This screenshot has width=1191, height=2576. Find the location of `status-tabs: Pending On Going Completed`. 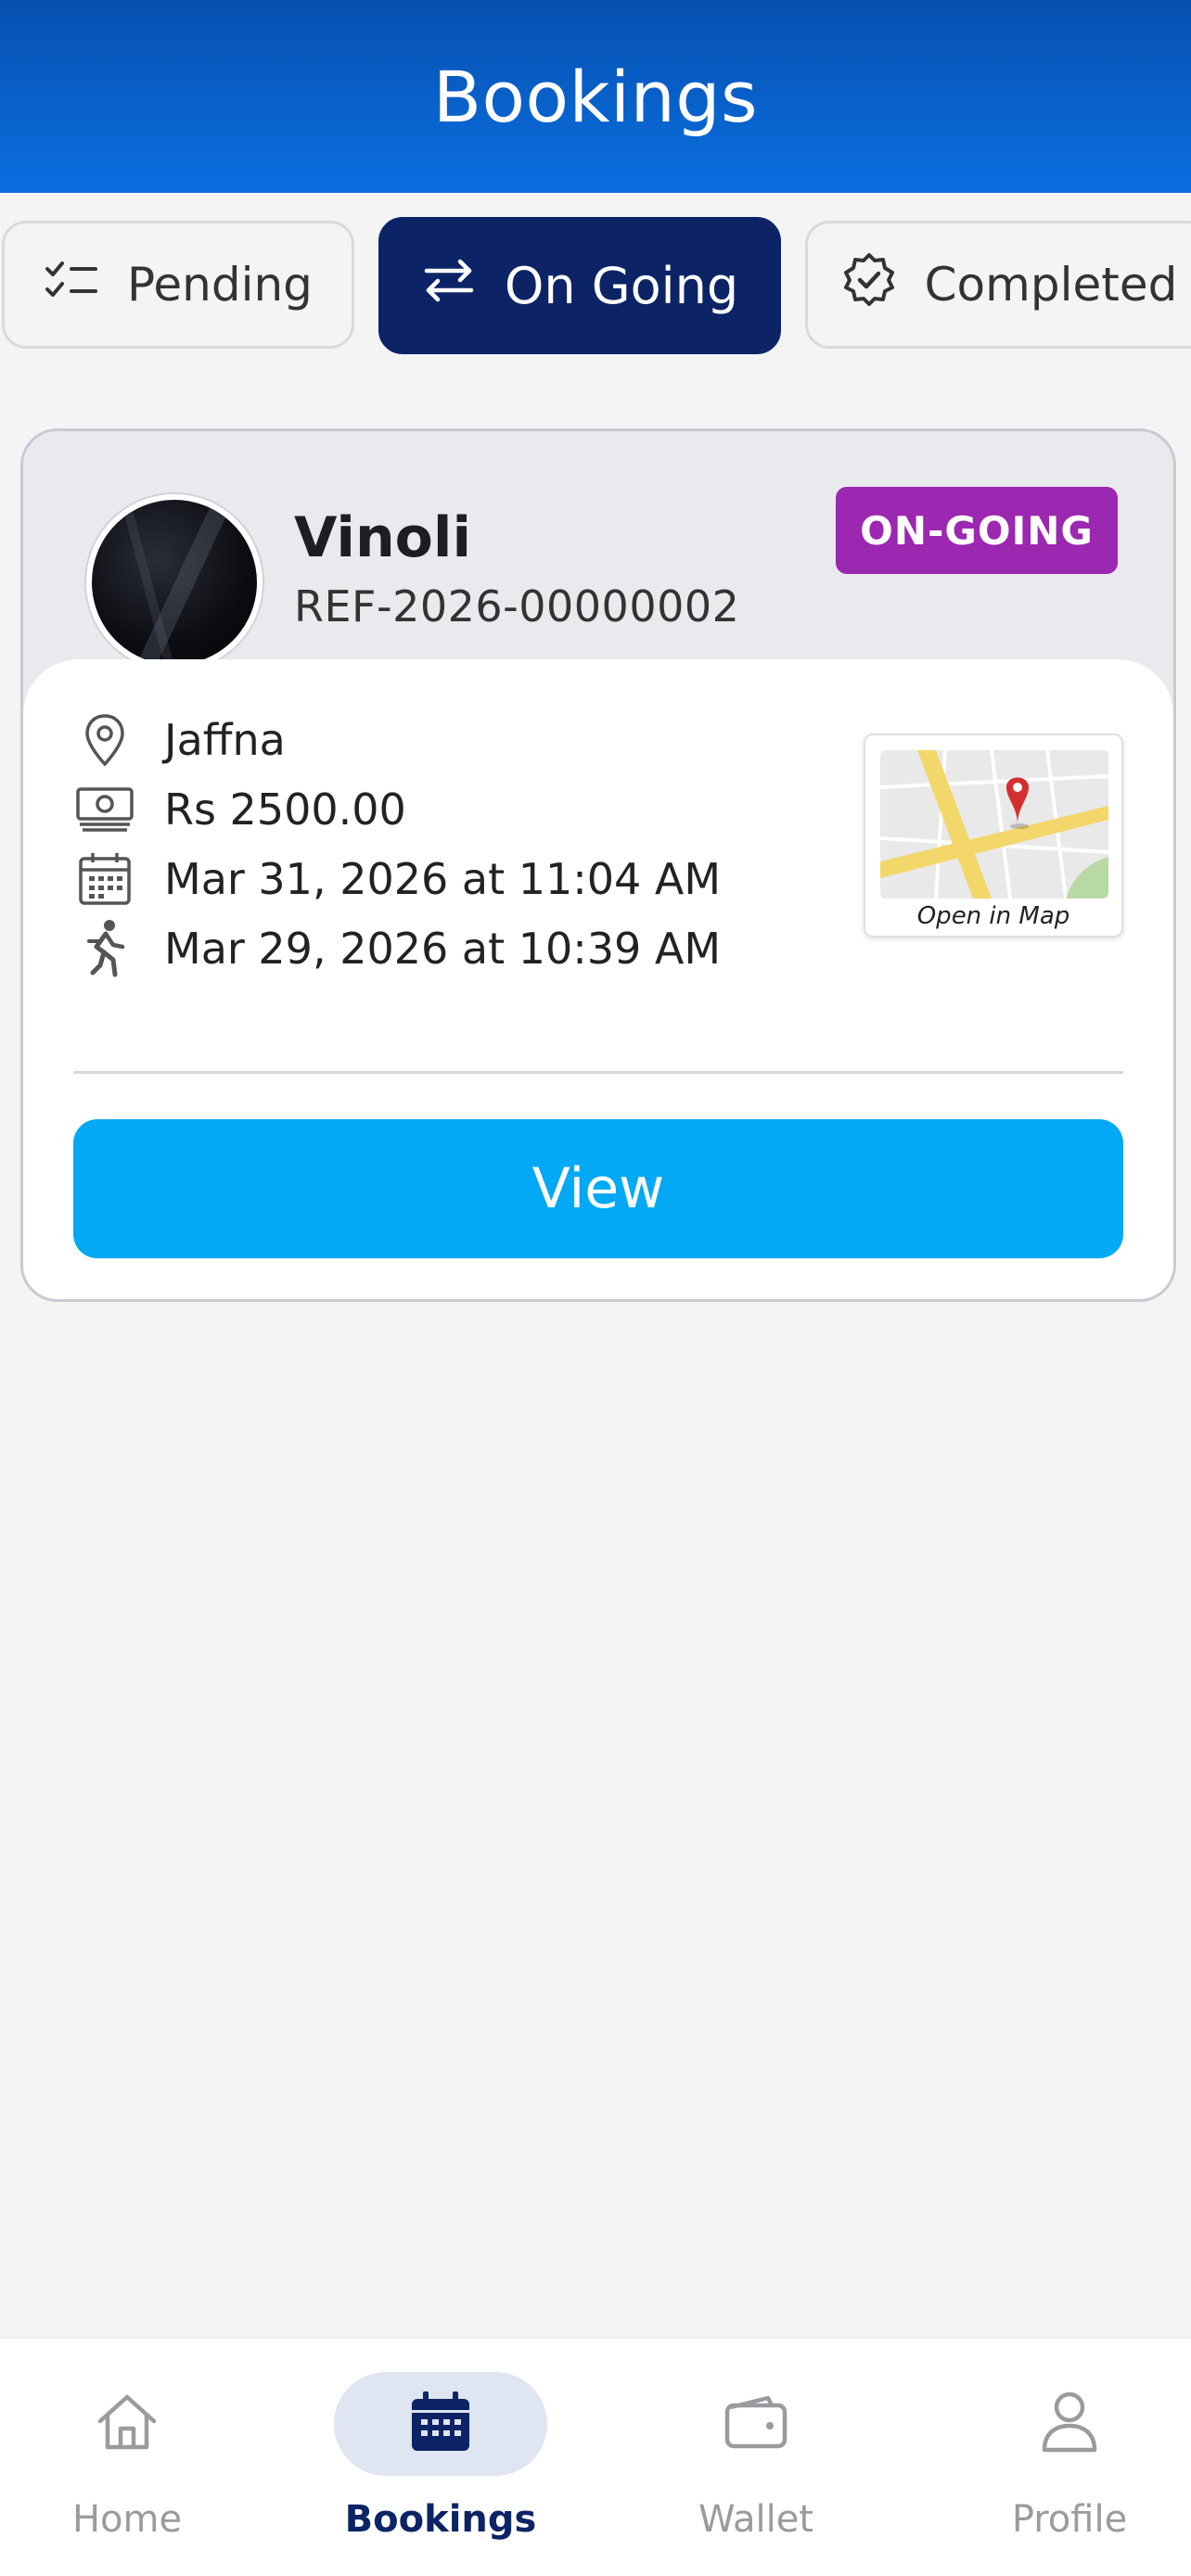

status-tabs: Pending On Going Completed is located at coordinates (595, 286).